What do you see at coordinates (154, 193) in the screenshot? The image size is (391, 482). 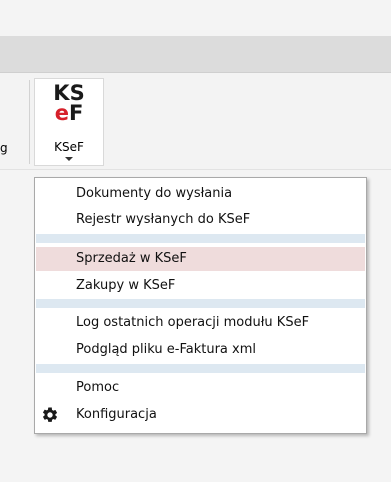 I see `menu-item-label: Dokumenty do wysłania` at bounding box center [154, 193].